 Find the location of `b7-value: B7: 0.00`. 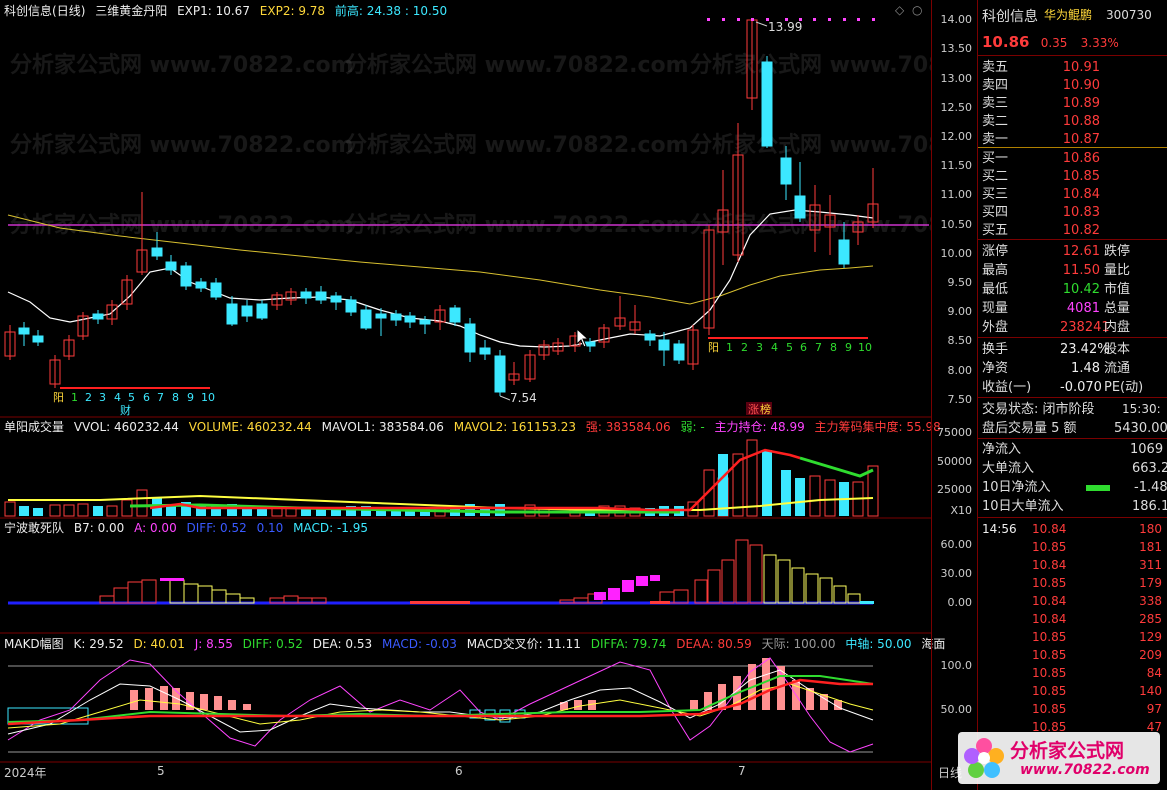

b7-value: B7: 0.00 is located at coordinates (99, 528).